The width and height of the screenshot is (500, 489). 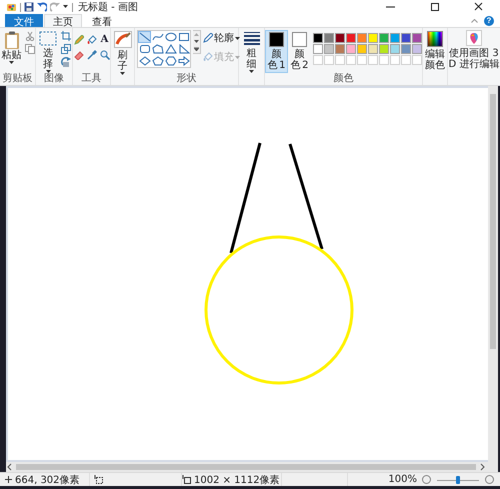 What do you see at coordinates (105, 40) in the screenshot?
I see `text-tool-button: A` at bounding box center [105, 40].